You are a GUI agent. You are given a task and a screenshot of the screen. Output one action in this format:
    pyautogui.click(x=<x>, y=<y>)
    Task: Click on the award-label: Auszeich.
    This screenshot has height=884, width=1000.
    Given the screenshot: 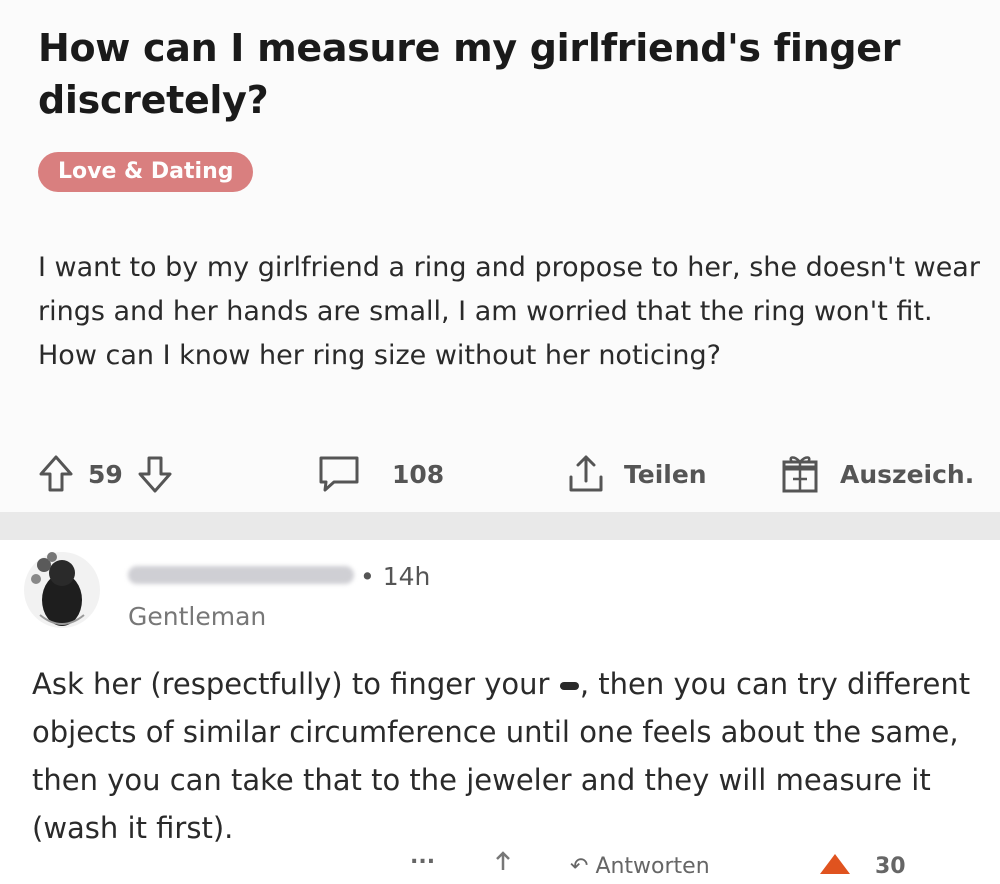 What is the action you would take?
    pyautogui.click(x=907, y=474)
    